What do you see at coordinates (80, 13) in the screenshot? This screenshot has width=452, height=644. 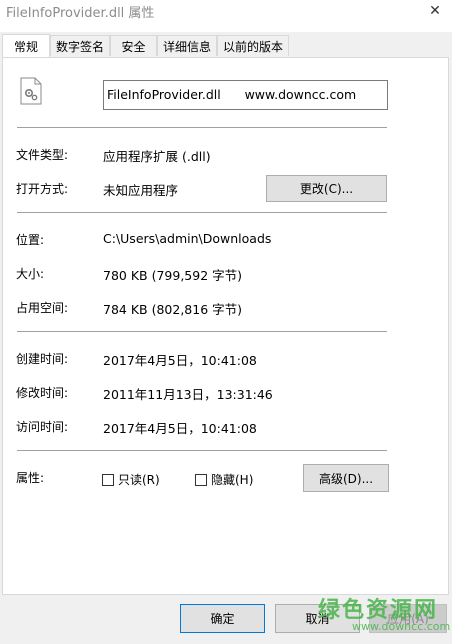 I see `window-title: FileInfoProvider.dll 属性` at bounding box center [80, 13].